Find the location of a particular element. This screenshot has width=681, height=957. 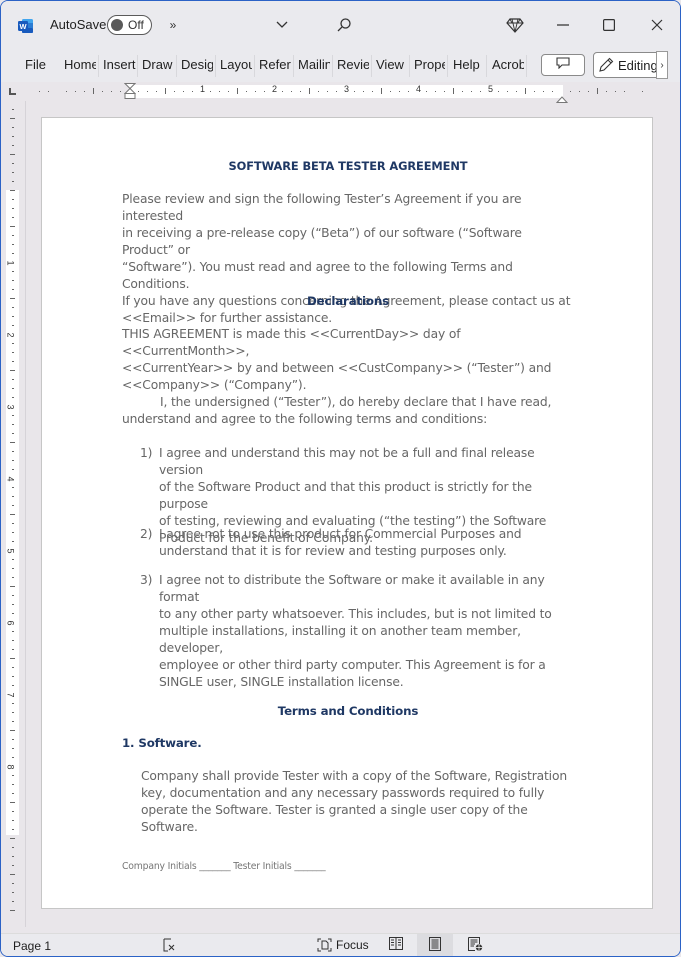

tab-separator is located at coordinates (371, 66).